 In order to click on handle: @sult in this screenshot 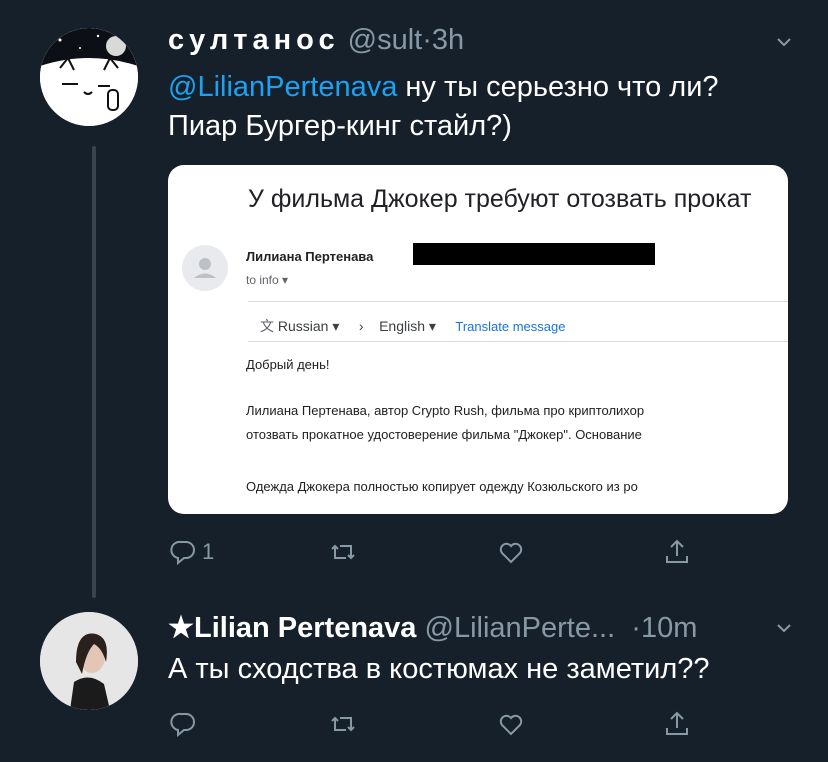, I will do `click(385, 40)`.